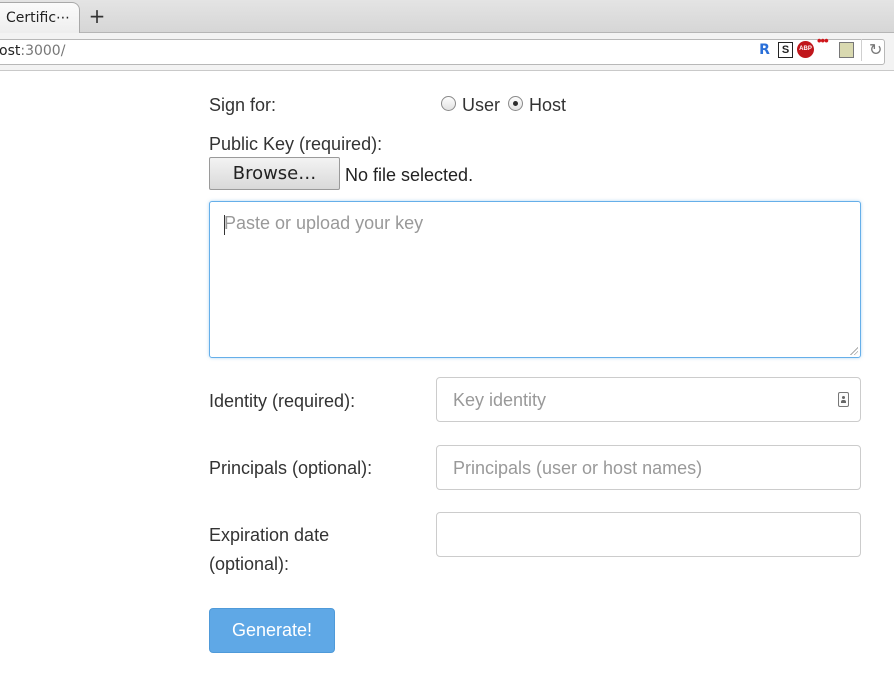 The height and width of the screenshot is (683, 894). I want to click on identity-placeholder: Key identity, so click(500, 400).